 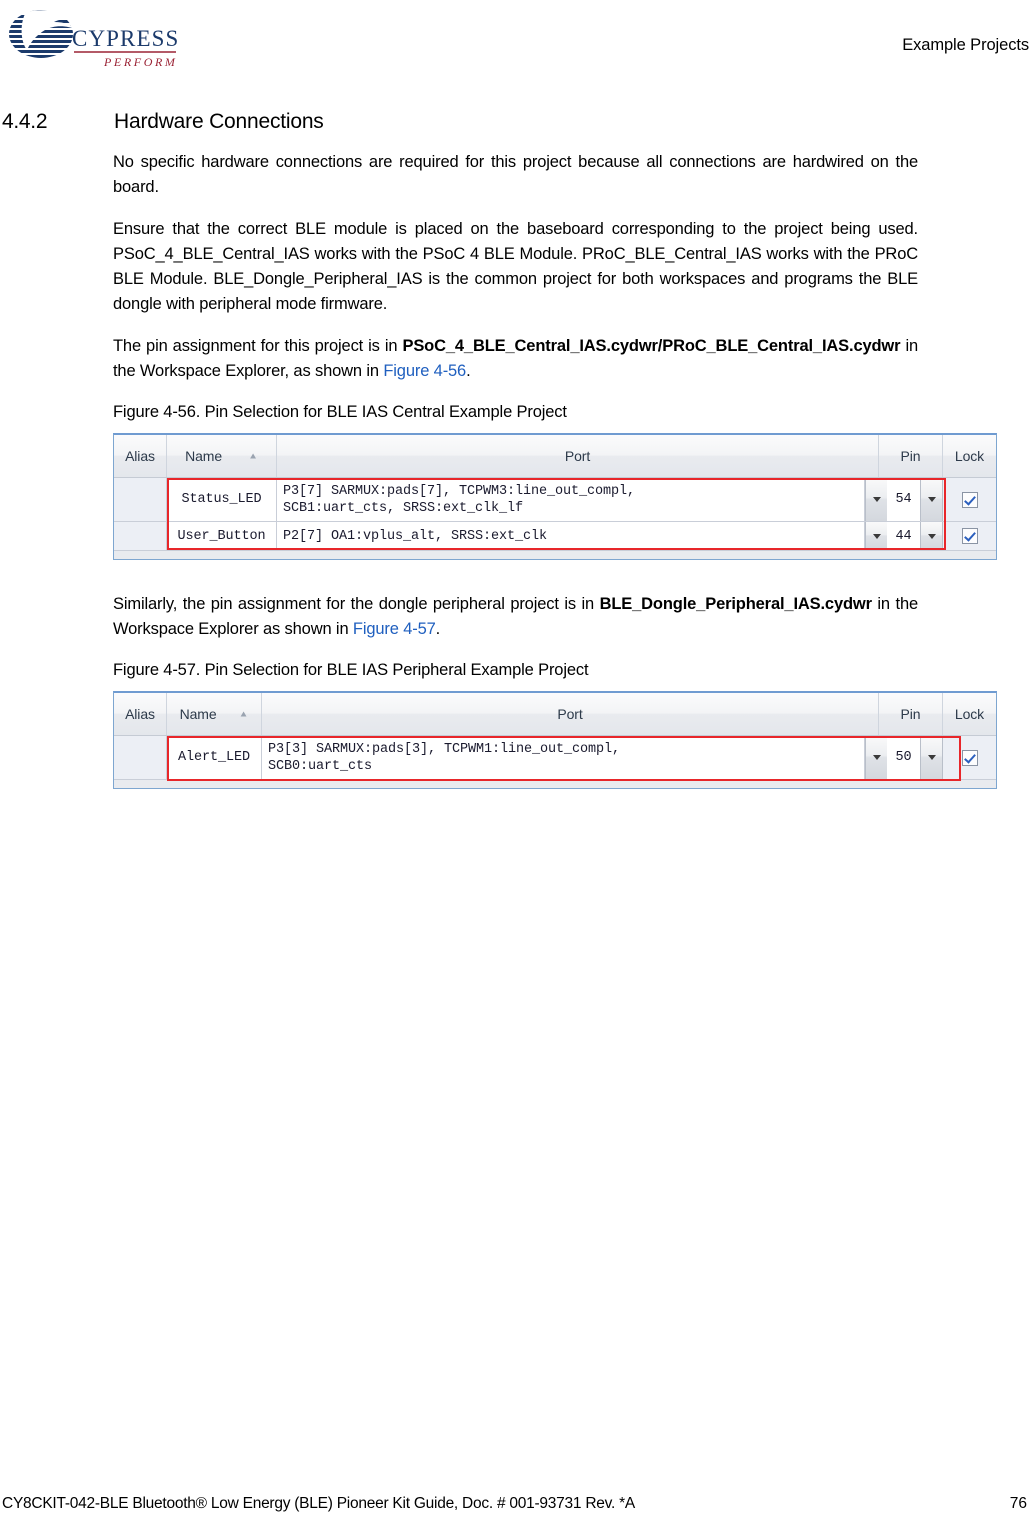 What do you see at coordinates (532, 346) in the screenshot?
I see `cydwr-file-psoc: PSoC_4_BLE_Central_IAS.cydwr/` at bounding box center [532, 346].